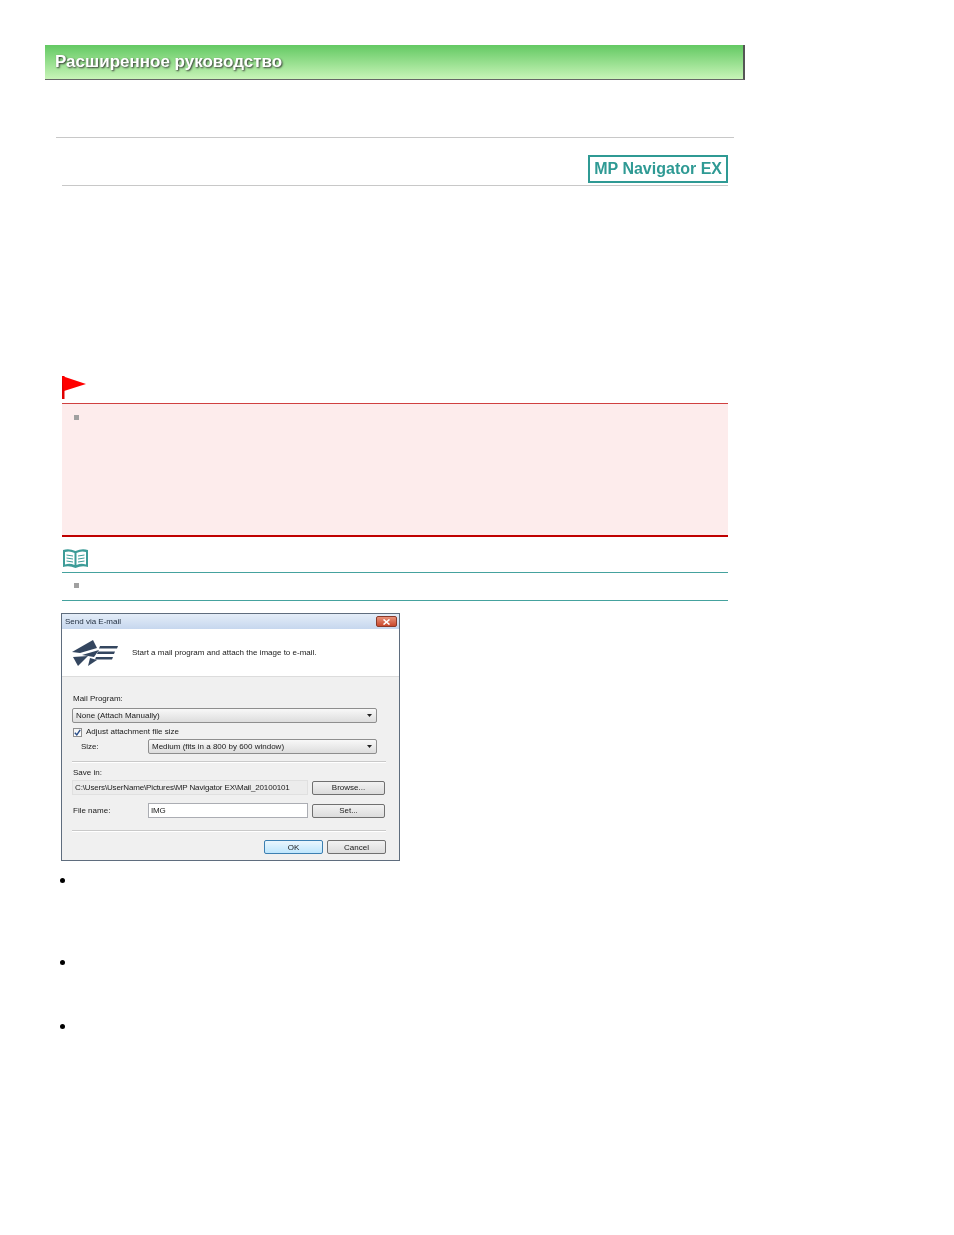 This screenshot has height=1235, width=954. Describe the element at coordinates (228, 810) in the screenshot. I see `file-name-field: IMG` at that location.